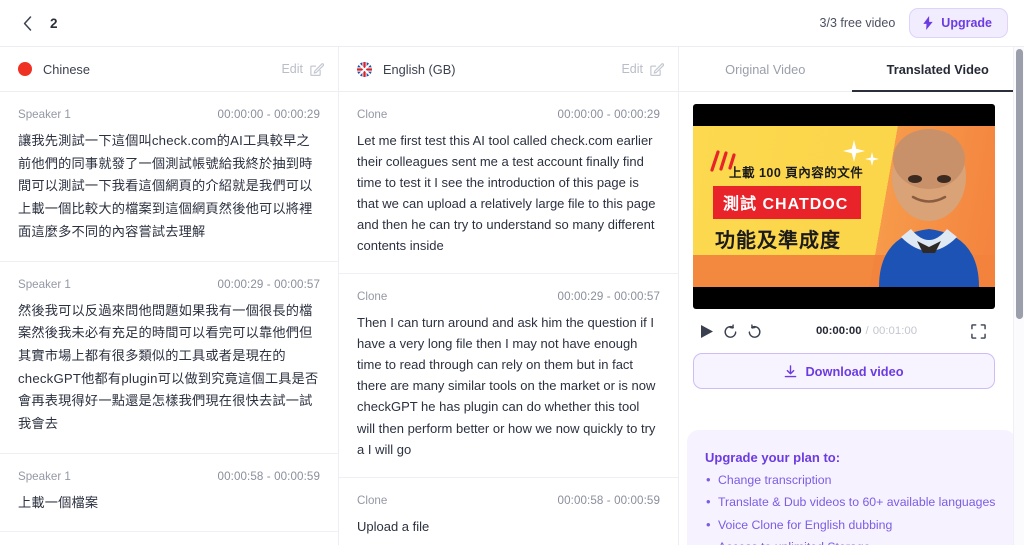  Describe the element at coordinates (851, 542) in the screenshot. I see `list-item: Access to unlimited Storage` at that location.